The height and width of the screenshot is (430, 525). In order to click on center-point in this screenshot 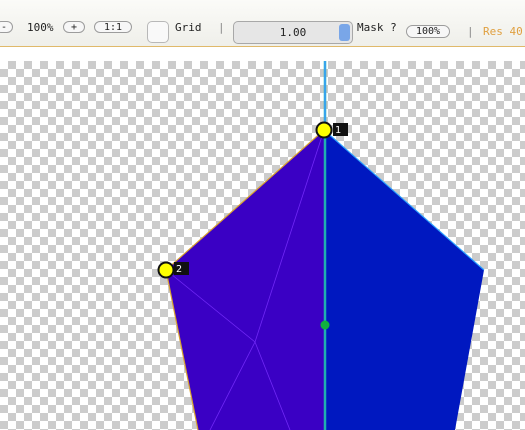, I will do `click(325, 325)`.